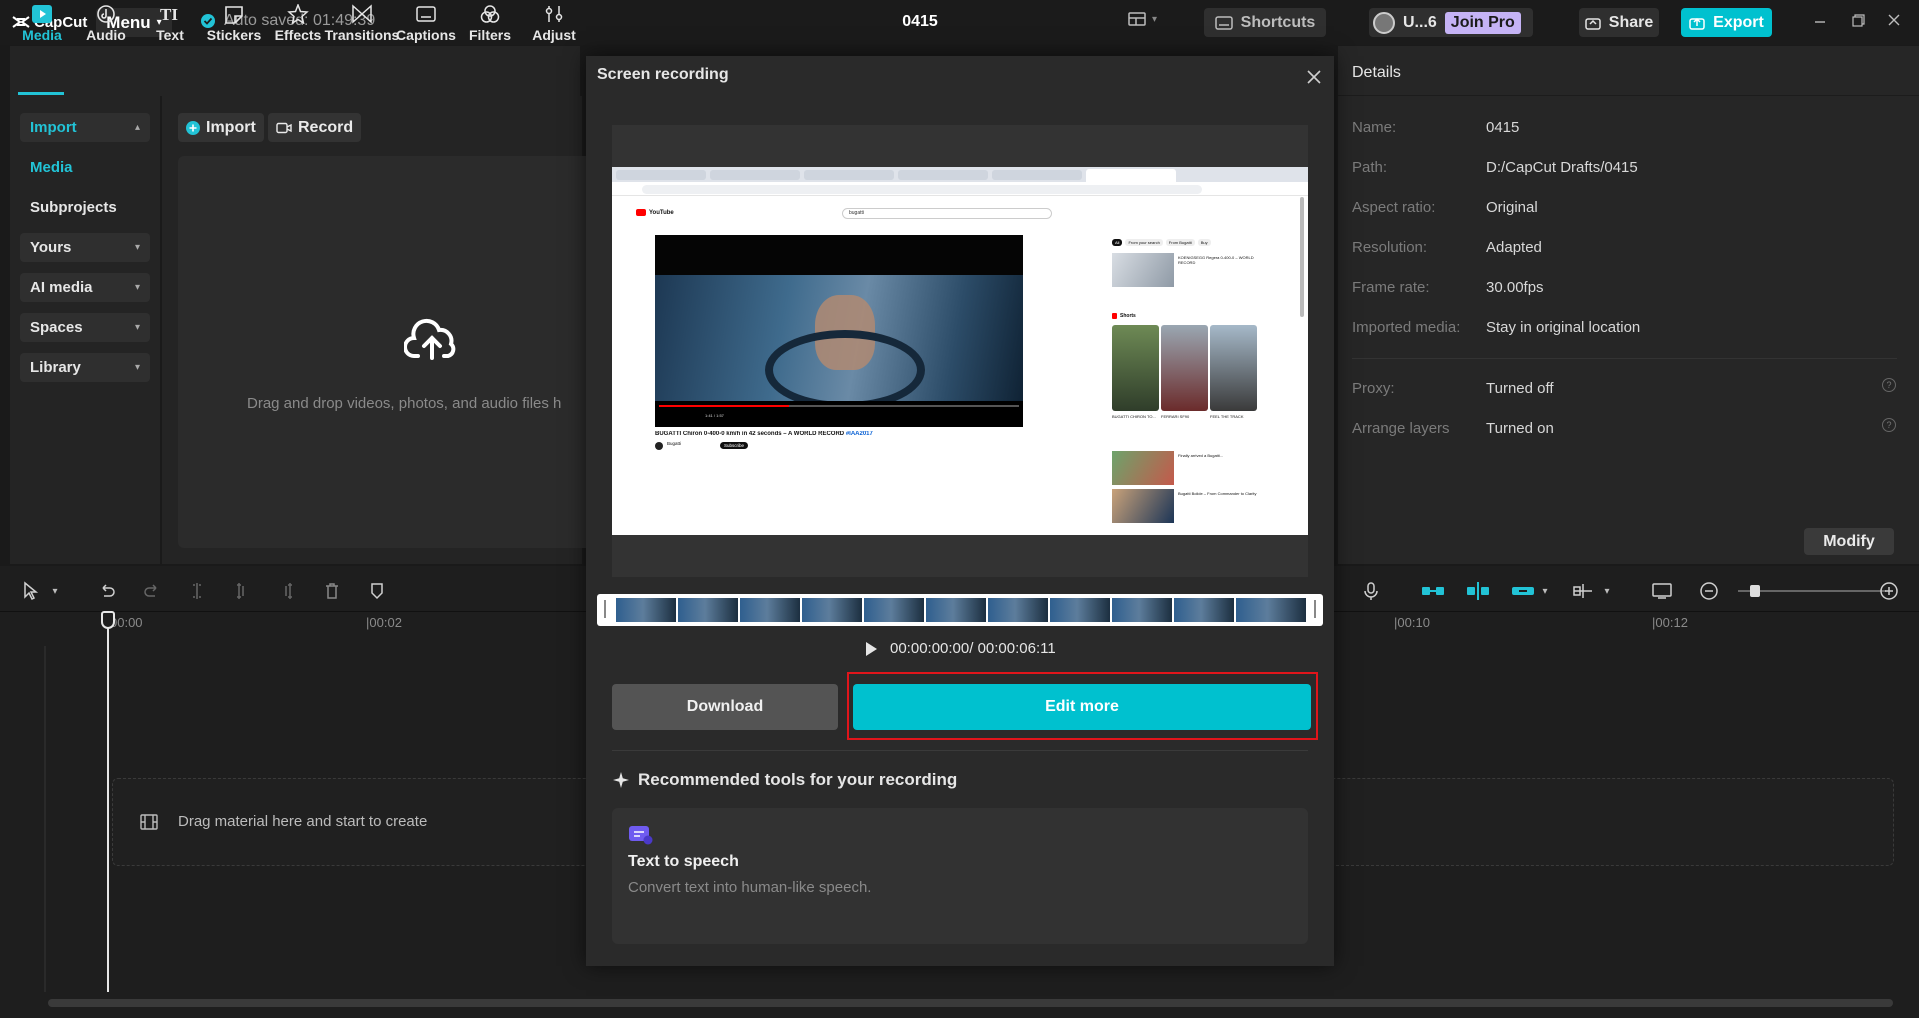 The width and height of the screenshot is (1919, 1018). What do you see at coordinates (85, 247) in the screenshot?
I see `sidebar-item-yours: Yours ▾` at bounding box center [85, 247].